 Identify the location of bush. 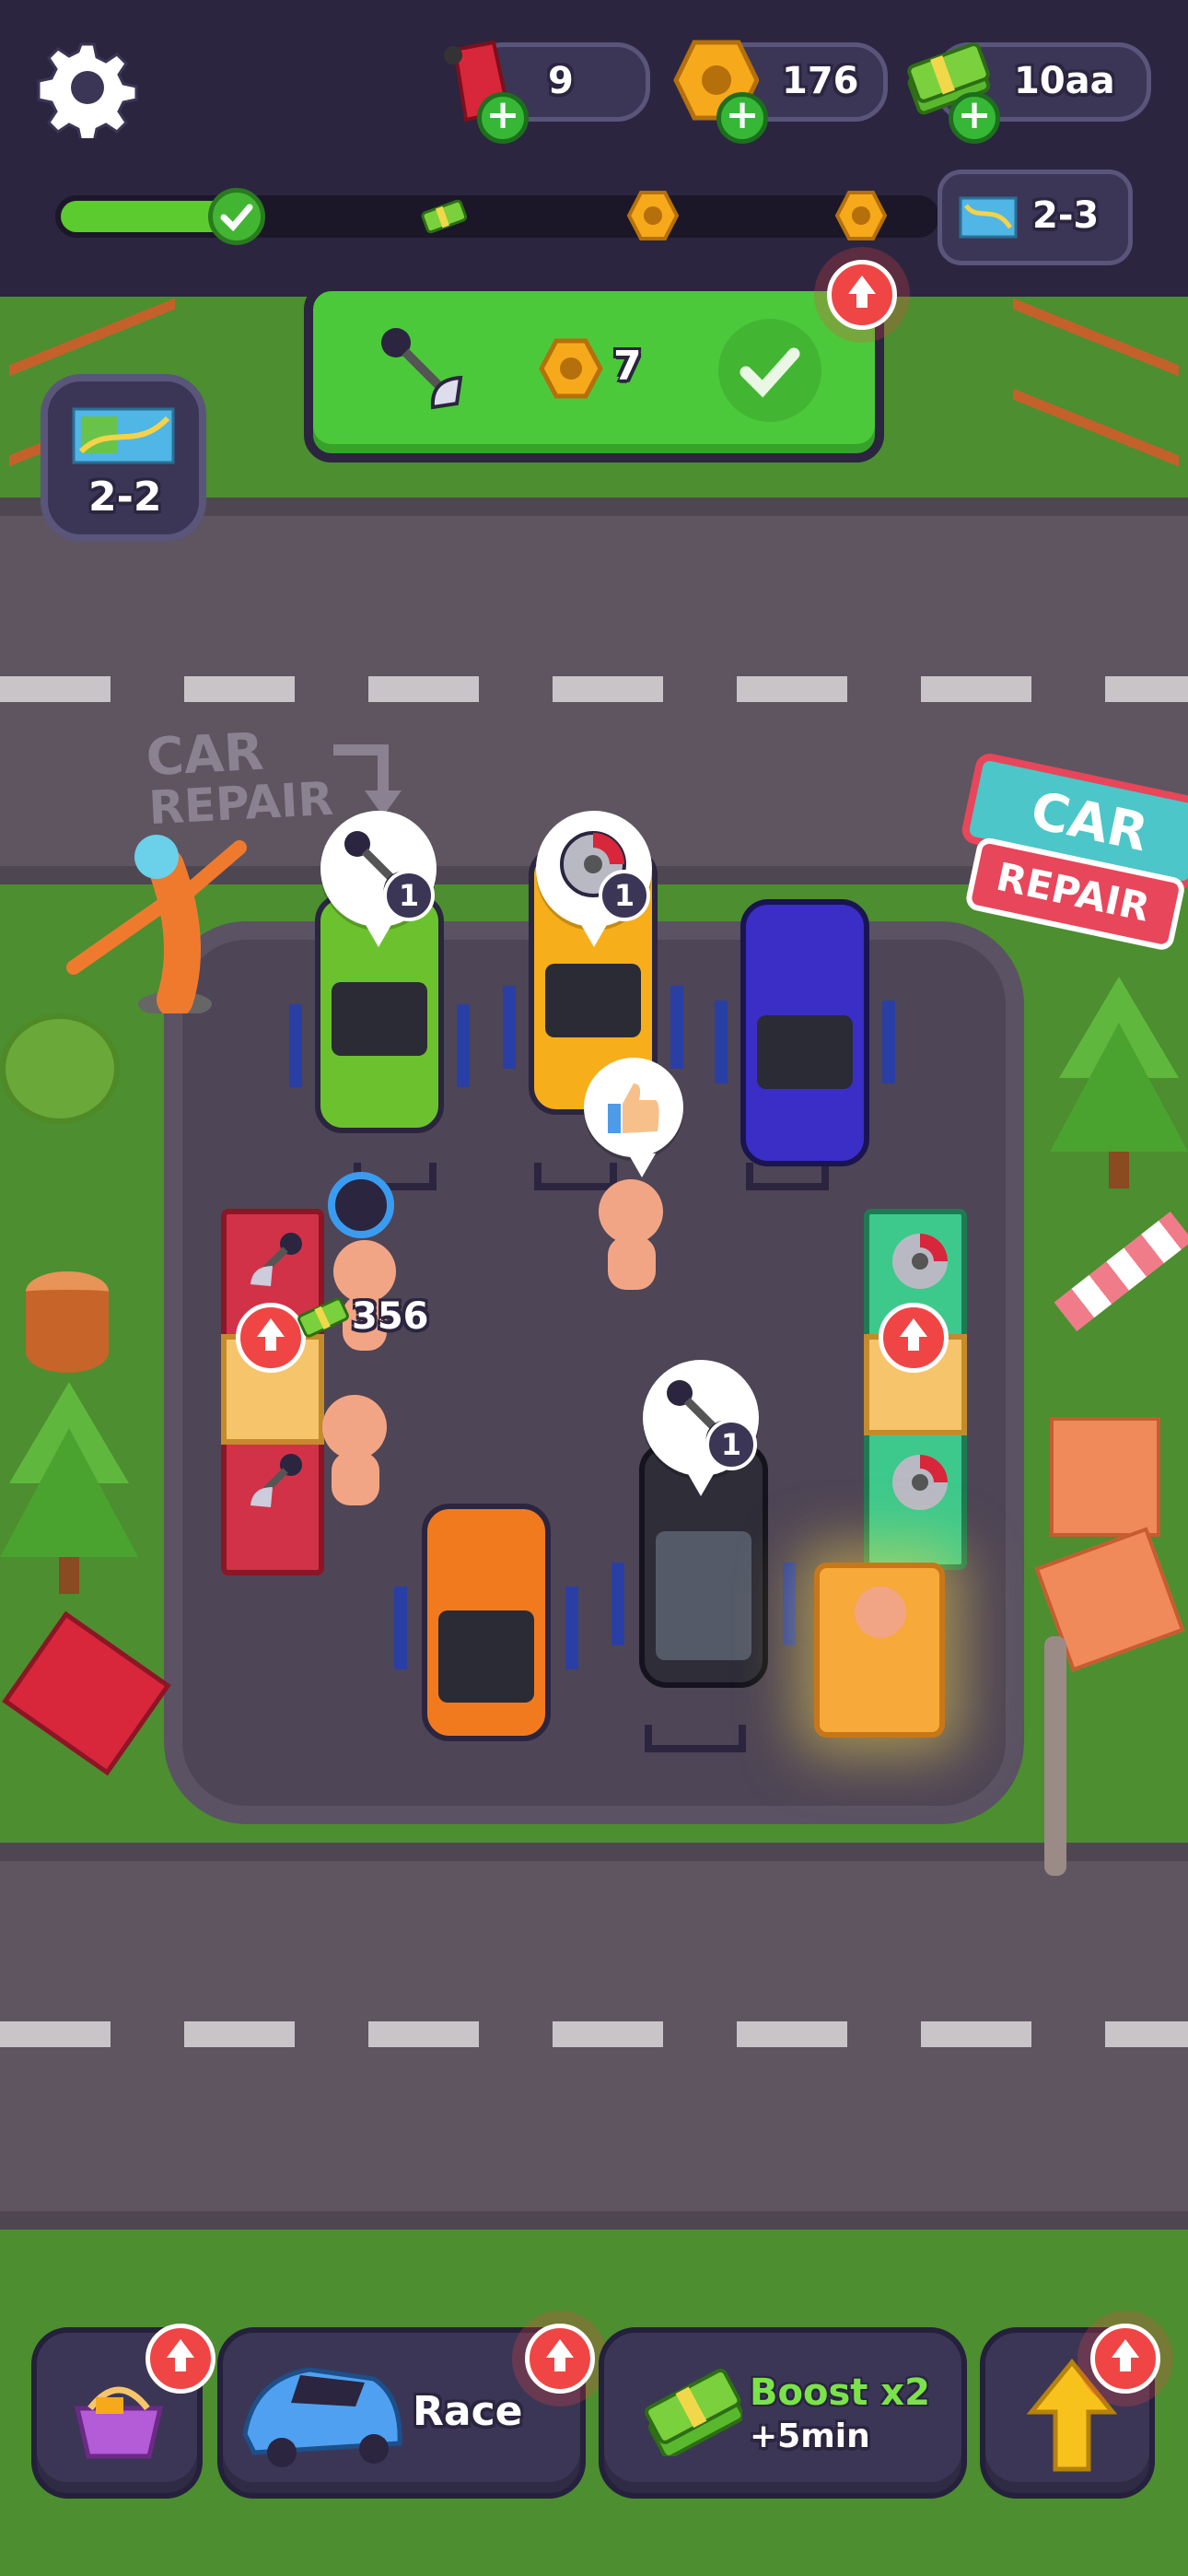
(60, 1068).